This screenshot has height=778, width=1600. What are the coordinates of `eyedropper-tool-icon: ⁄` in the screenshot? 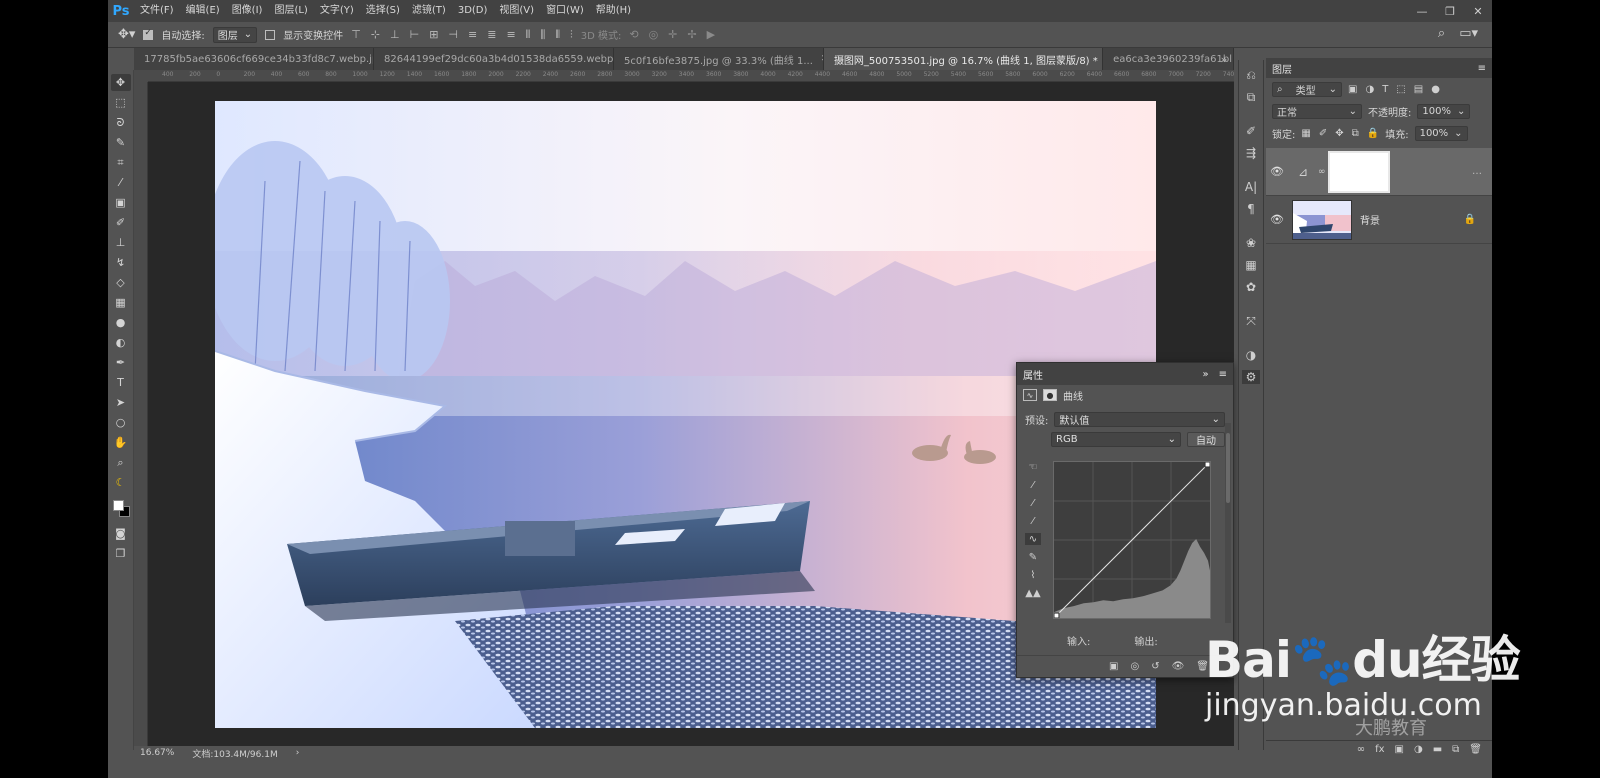 It's located at (121, 182).